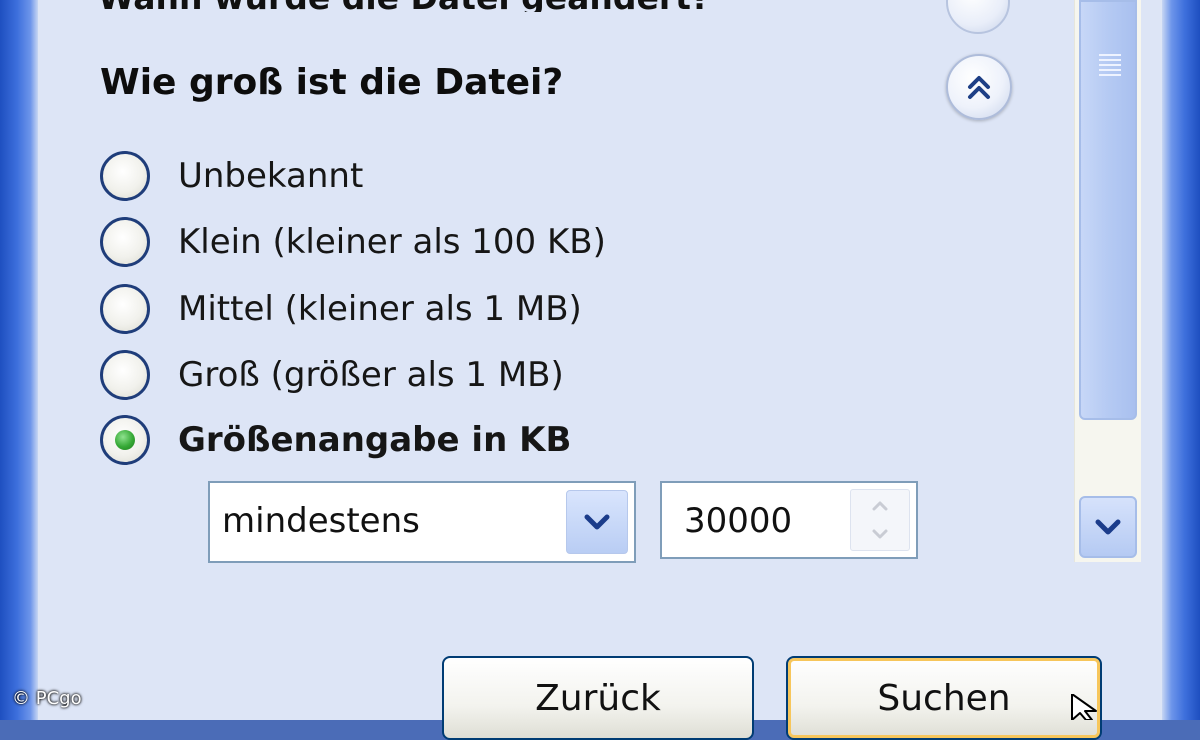  I want to click on window-frame-right, so click(1181, 360).